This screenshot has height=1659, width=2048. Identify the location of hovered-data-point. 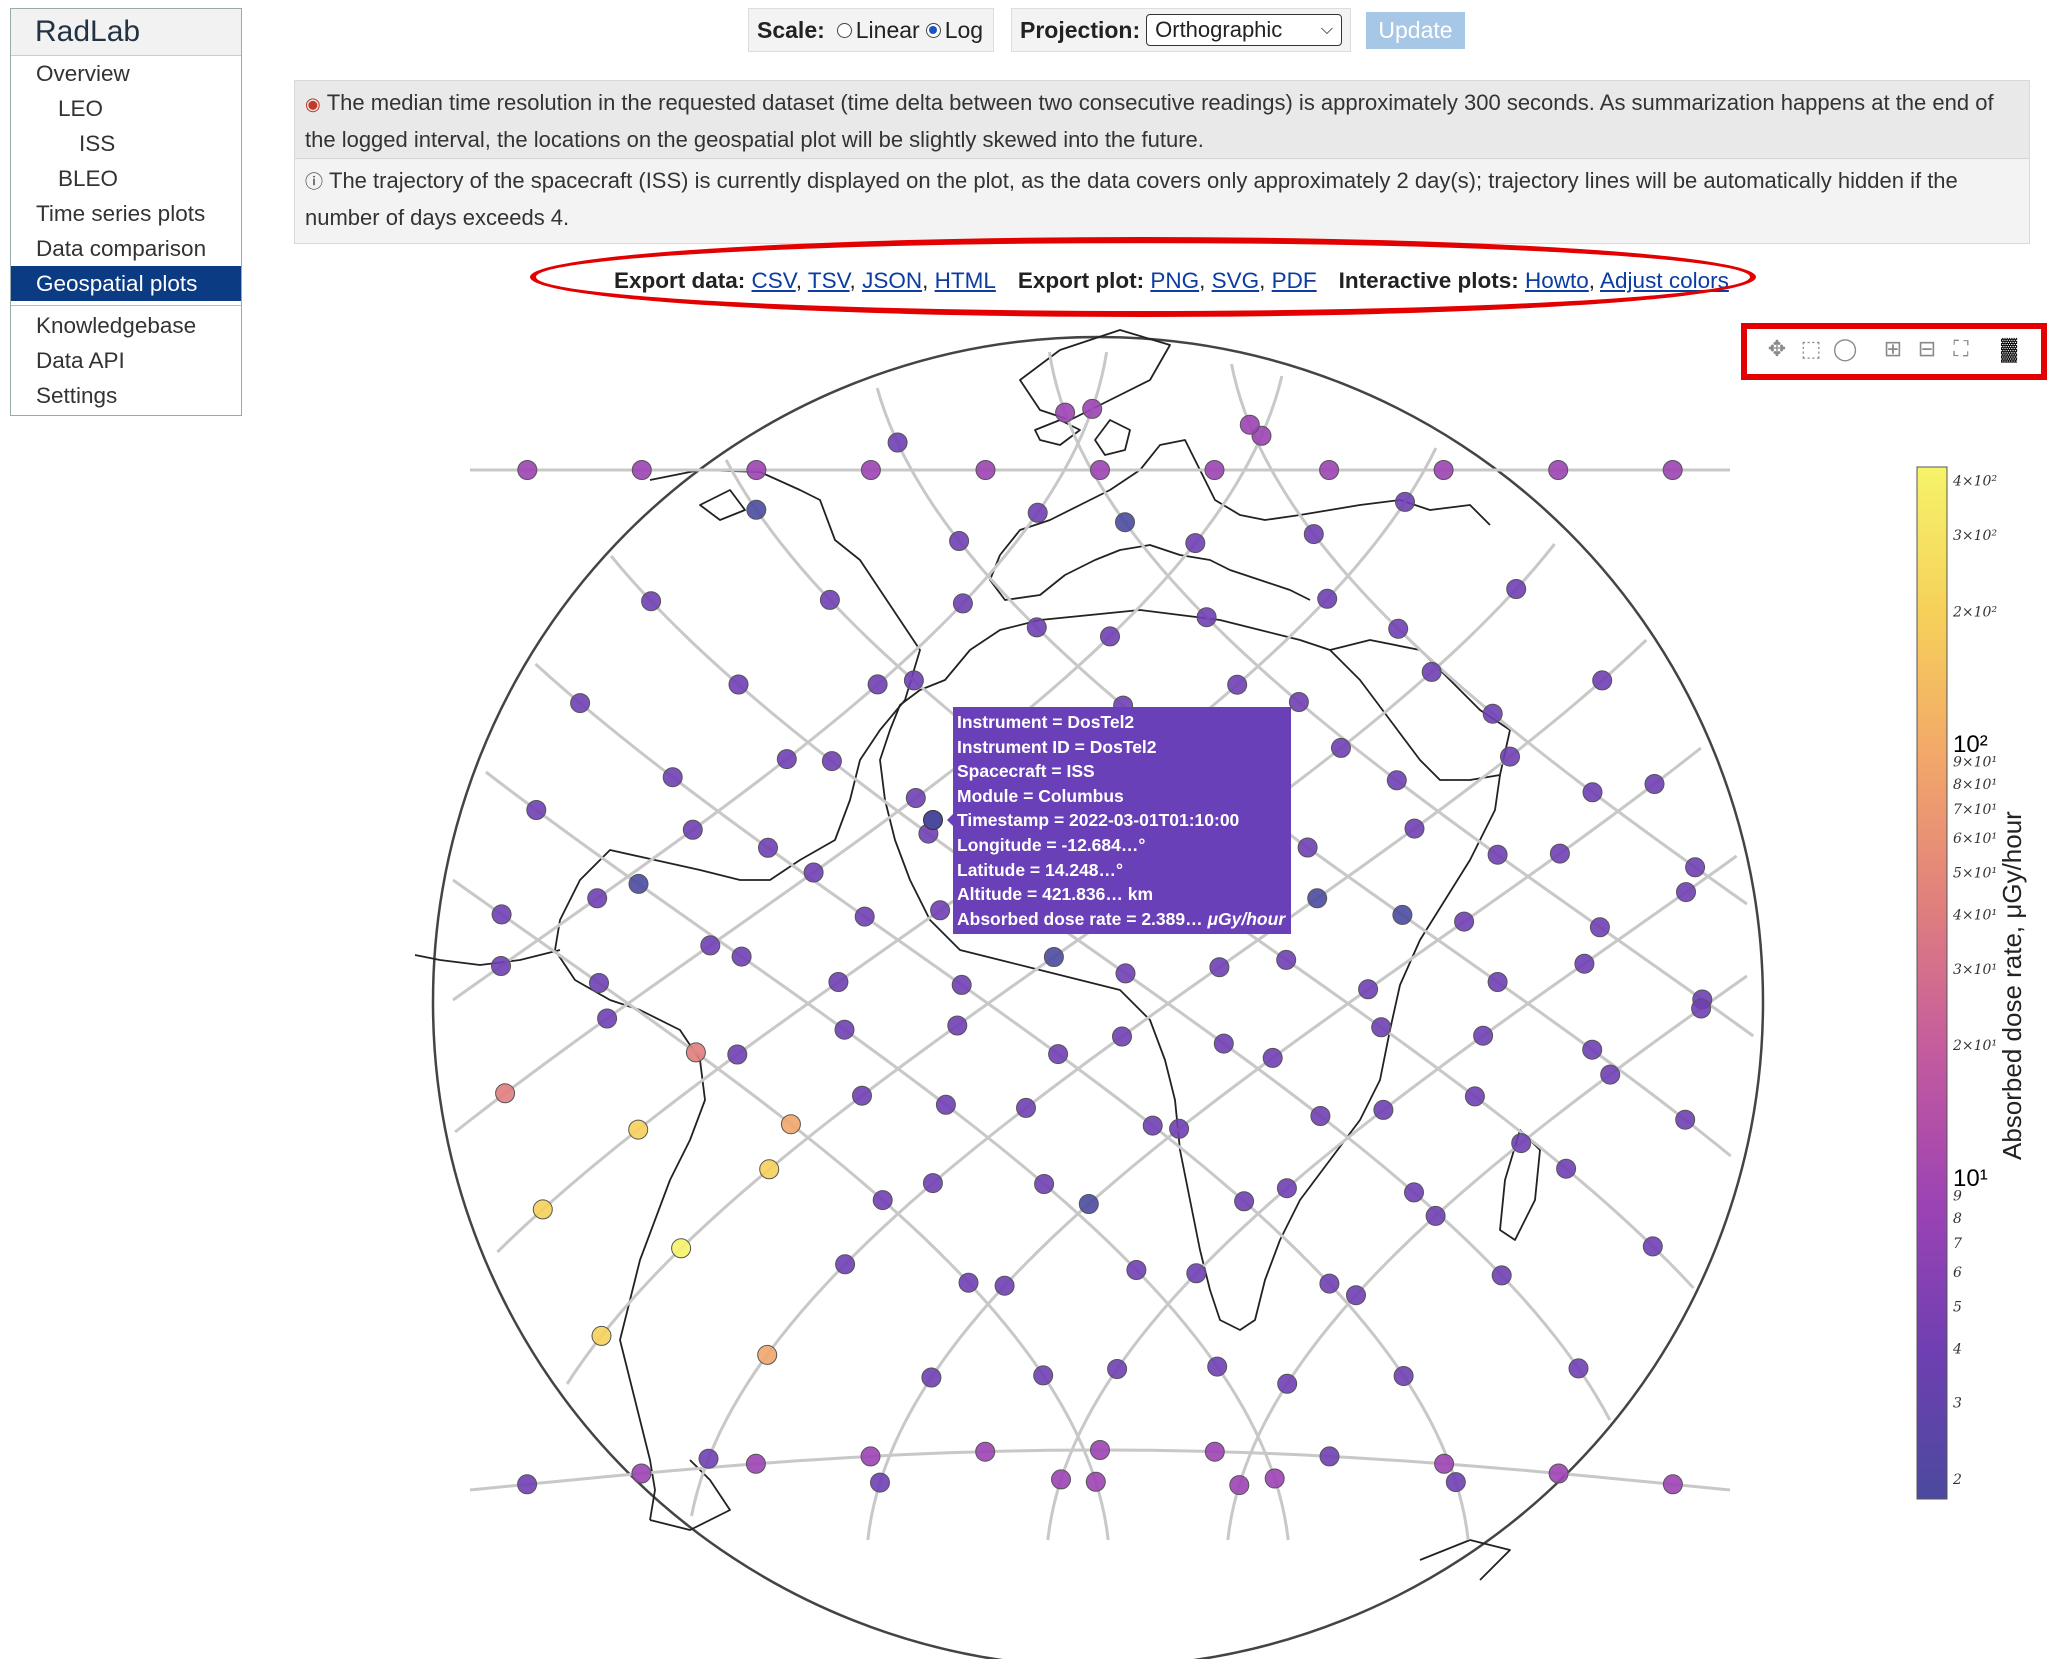
(933, 820).